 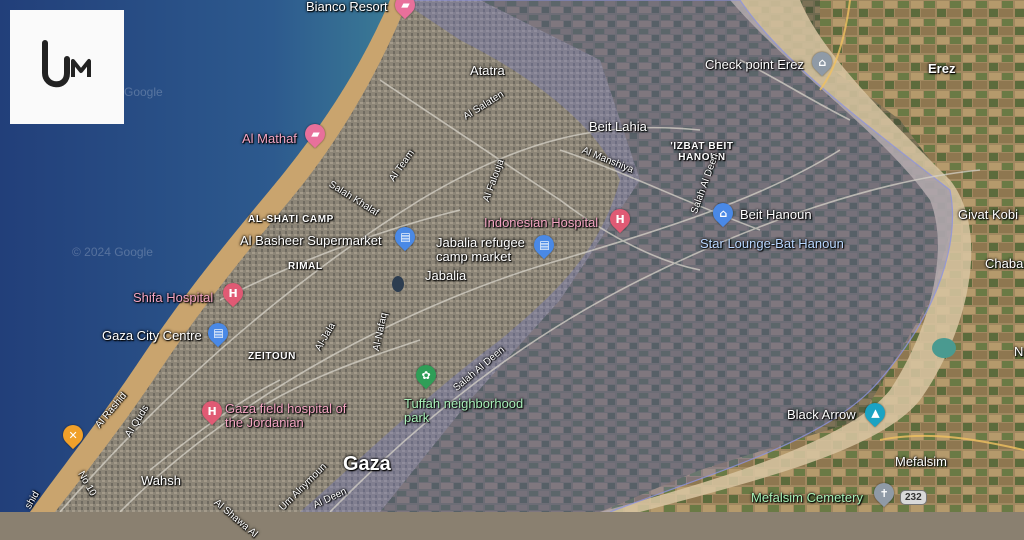 What do you see at coordinates (1004, 263) in the screenshot?
I see `place-label: Chaba` at bounding box center [1004, 263].